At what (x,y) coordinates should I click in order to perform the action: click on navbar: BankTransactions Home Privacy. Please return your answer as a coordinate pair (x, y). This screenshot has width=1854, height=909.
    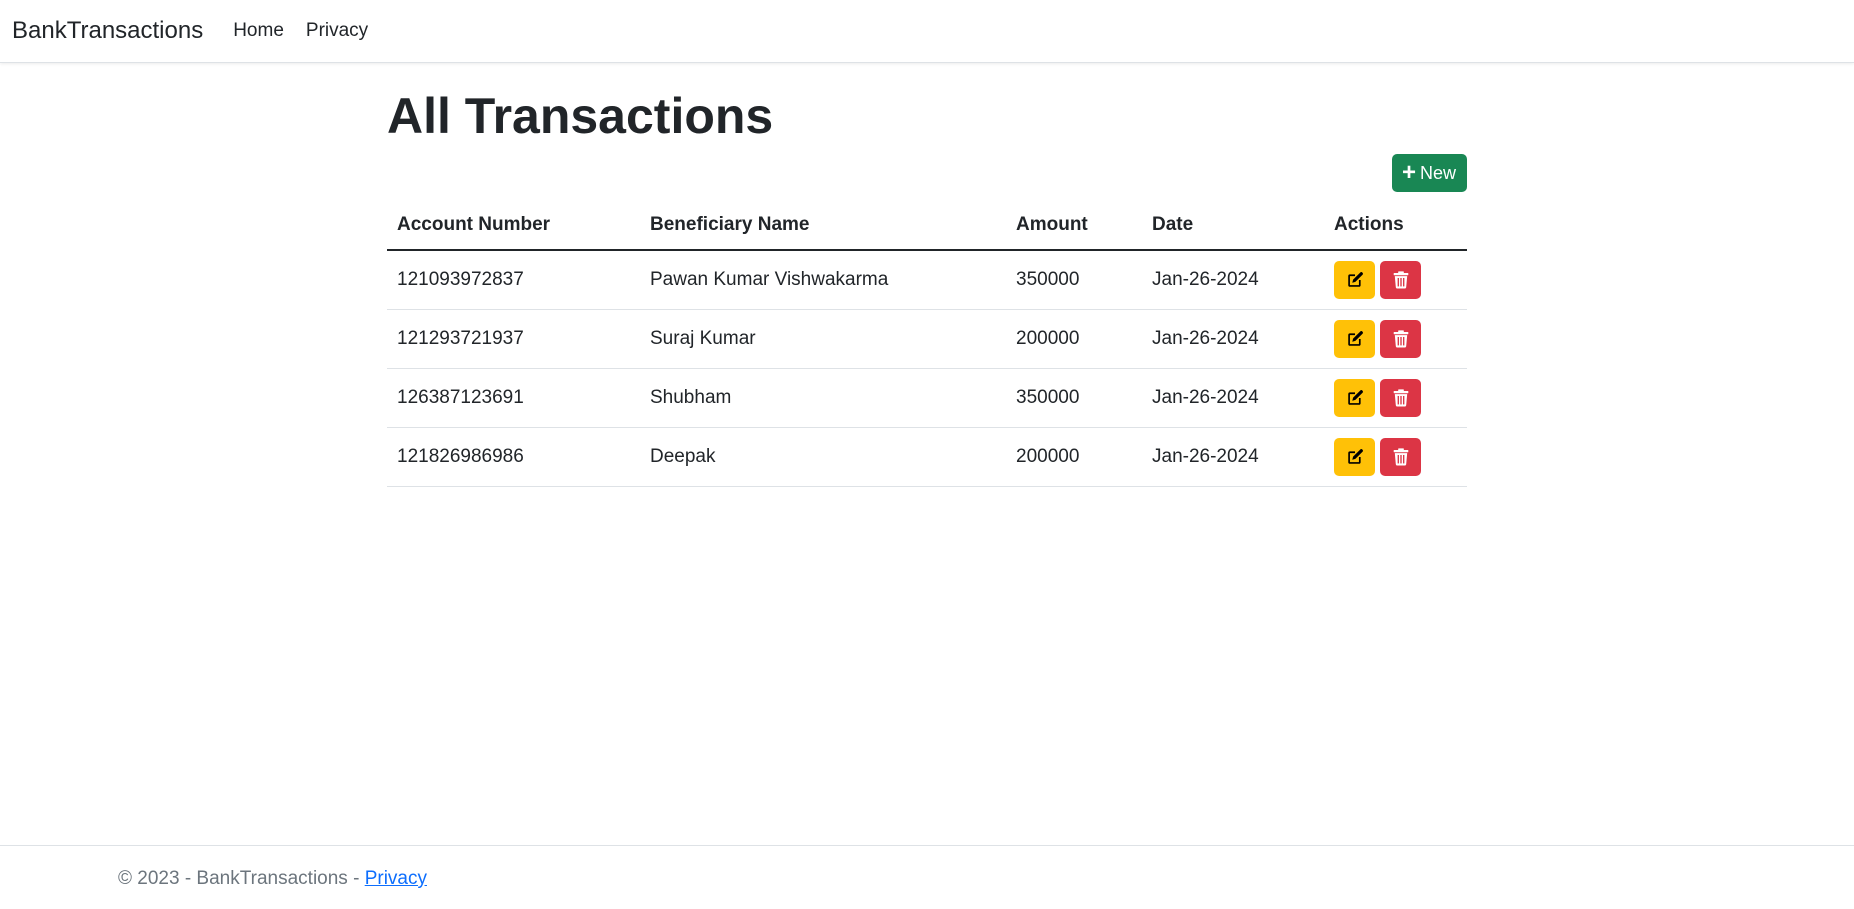
    Looking at the image, I should click on (927, 31).